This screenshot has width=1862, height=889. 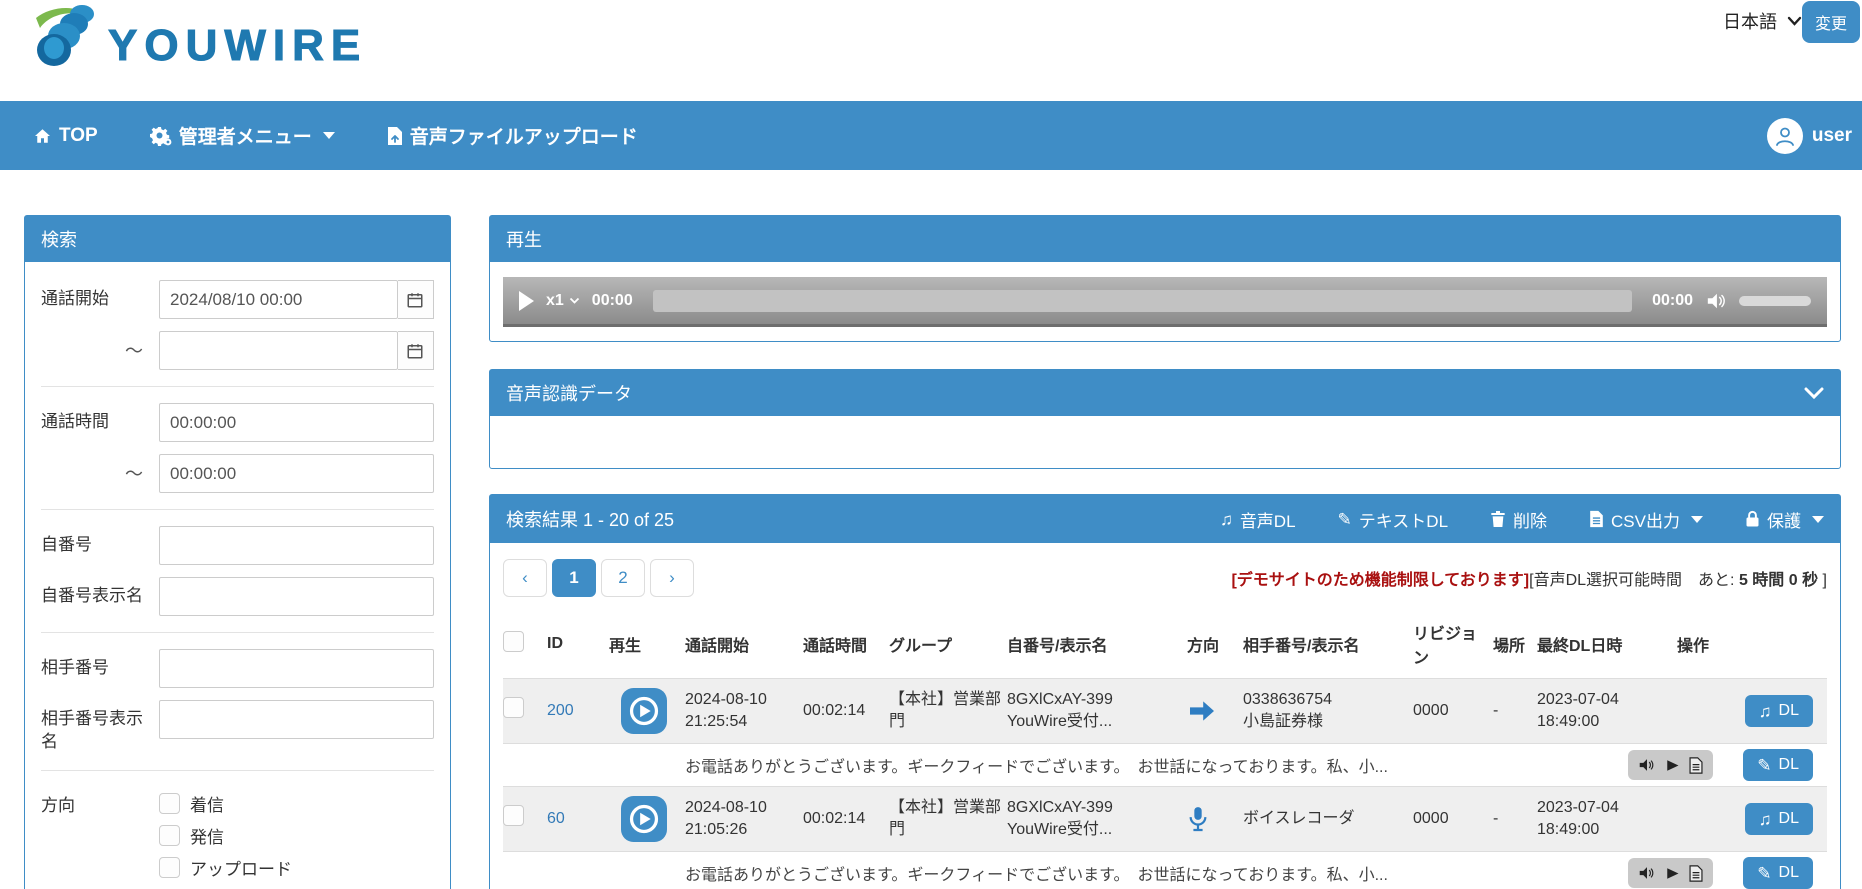 I want to click on file-upload-icon, so click(x=395, y=136).